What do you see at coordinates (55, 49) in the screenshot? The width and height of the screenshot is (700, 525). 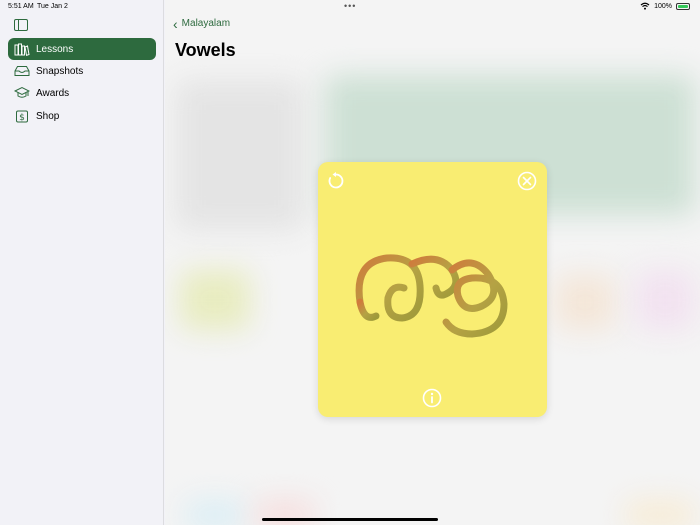 I see `sidebar-item-label: Lessons` at bounding box center [55, 49].